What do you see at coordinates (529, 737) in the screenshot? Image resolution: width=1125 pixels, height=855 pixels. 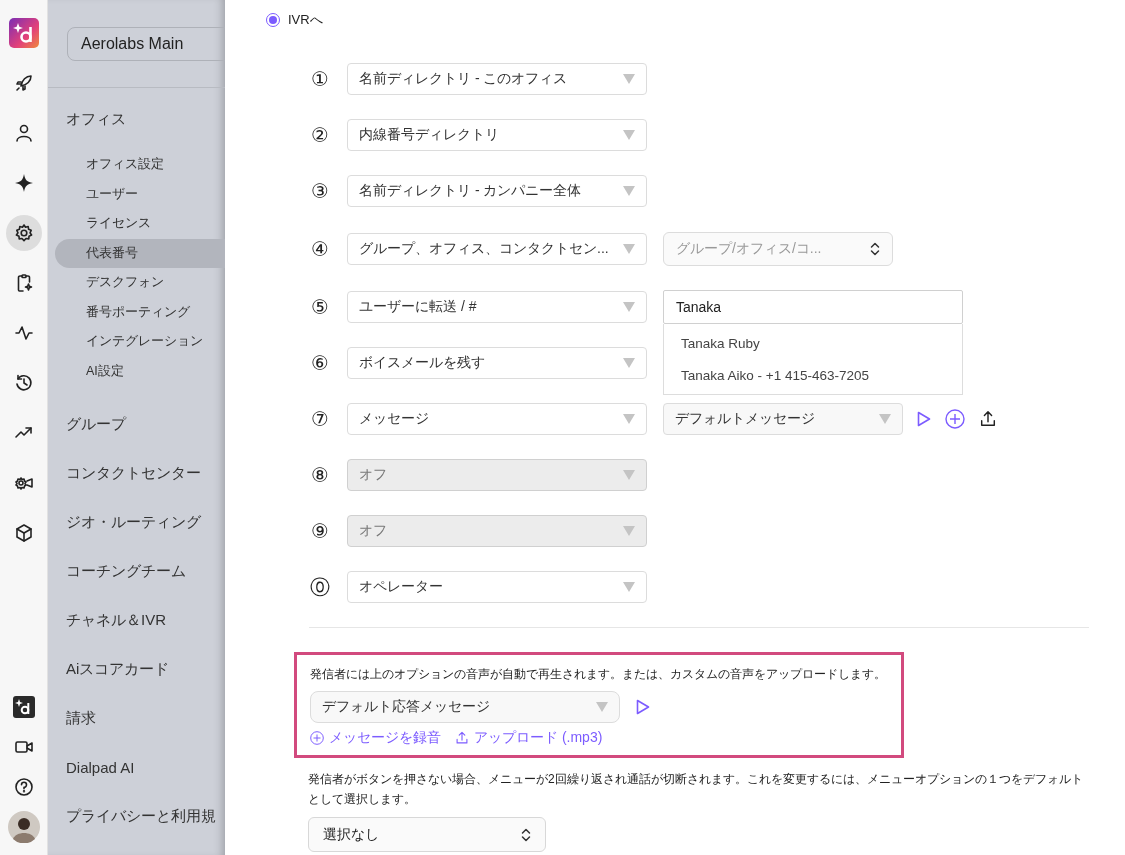 I see `upload-link: アップロード (.mp3)` at bounding box center [529, 737].